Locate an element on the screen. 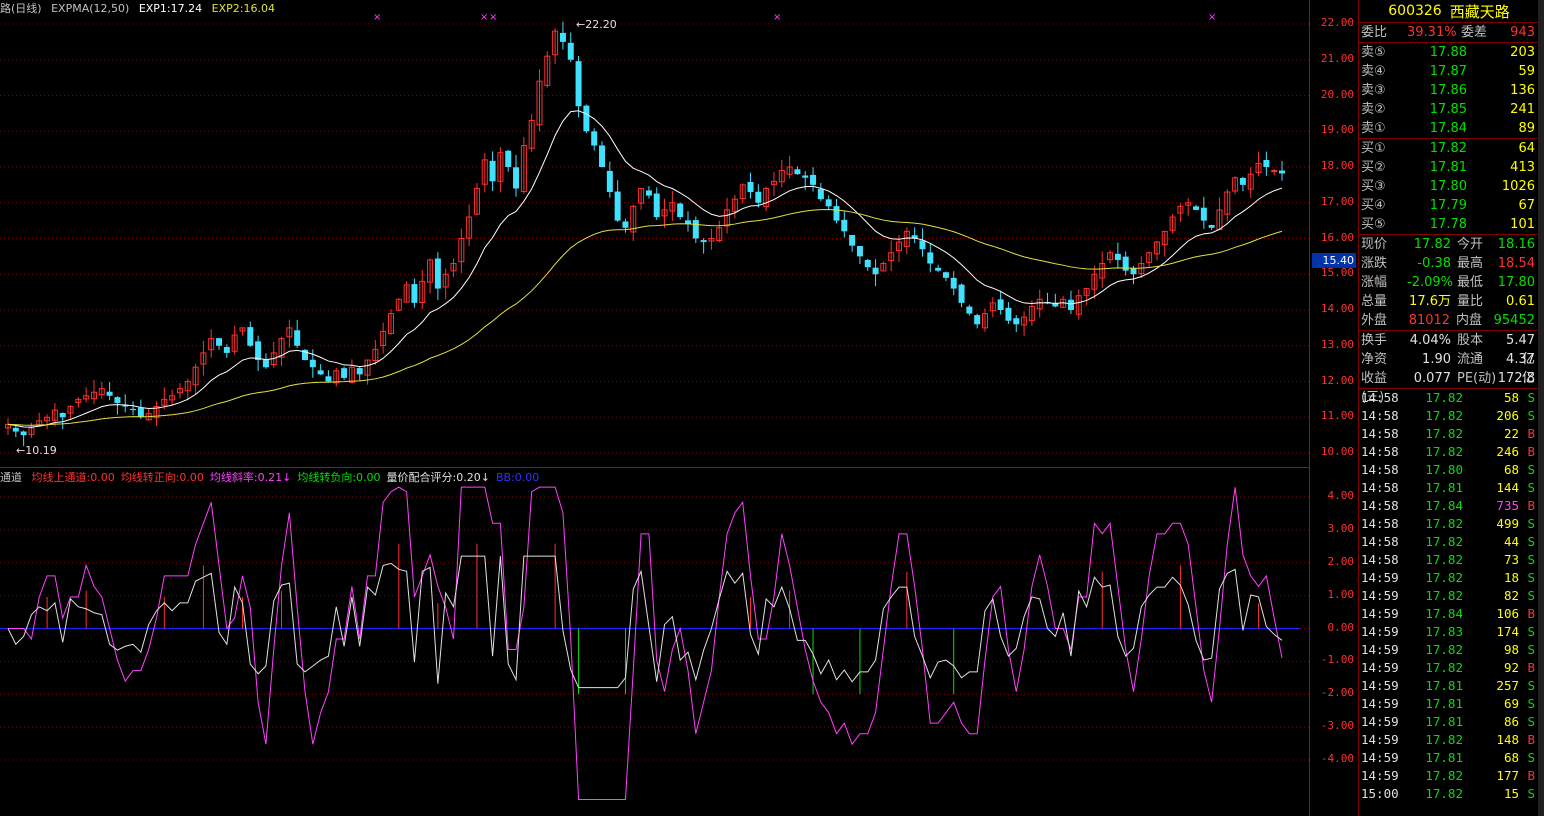 The image size is (1544, 816). stat-row: 现价 17.82 今开 18.16 is located at coordinates (1449, 244).